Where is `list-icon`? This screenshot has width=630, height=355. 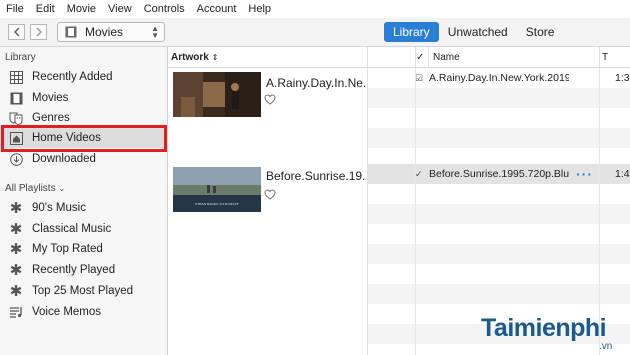
list-icon is located at coordinates (16, 312).